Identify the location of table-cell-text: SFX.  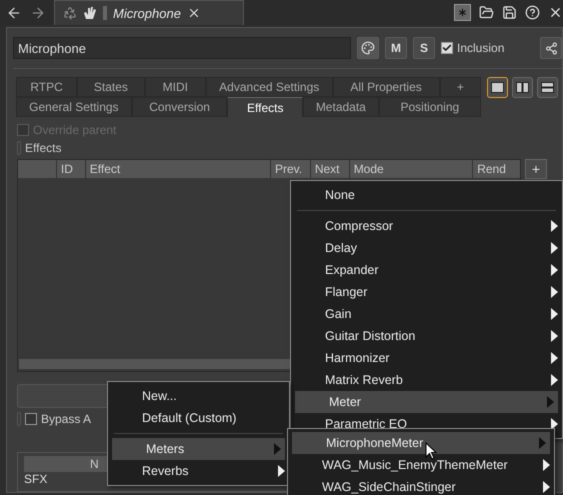
(36, 479).